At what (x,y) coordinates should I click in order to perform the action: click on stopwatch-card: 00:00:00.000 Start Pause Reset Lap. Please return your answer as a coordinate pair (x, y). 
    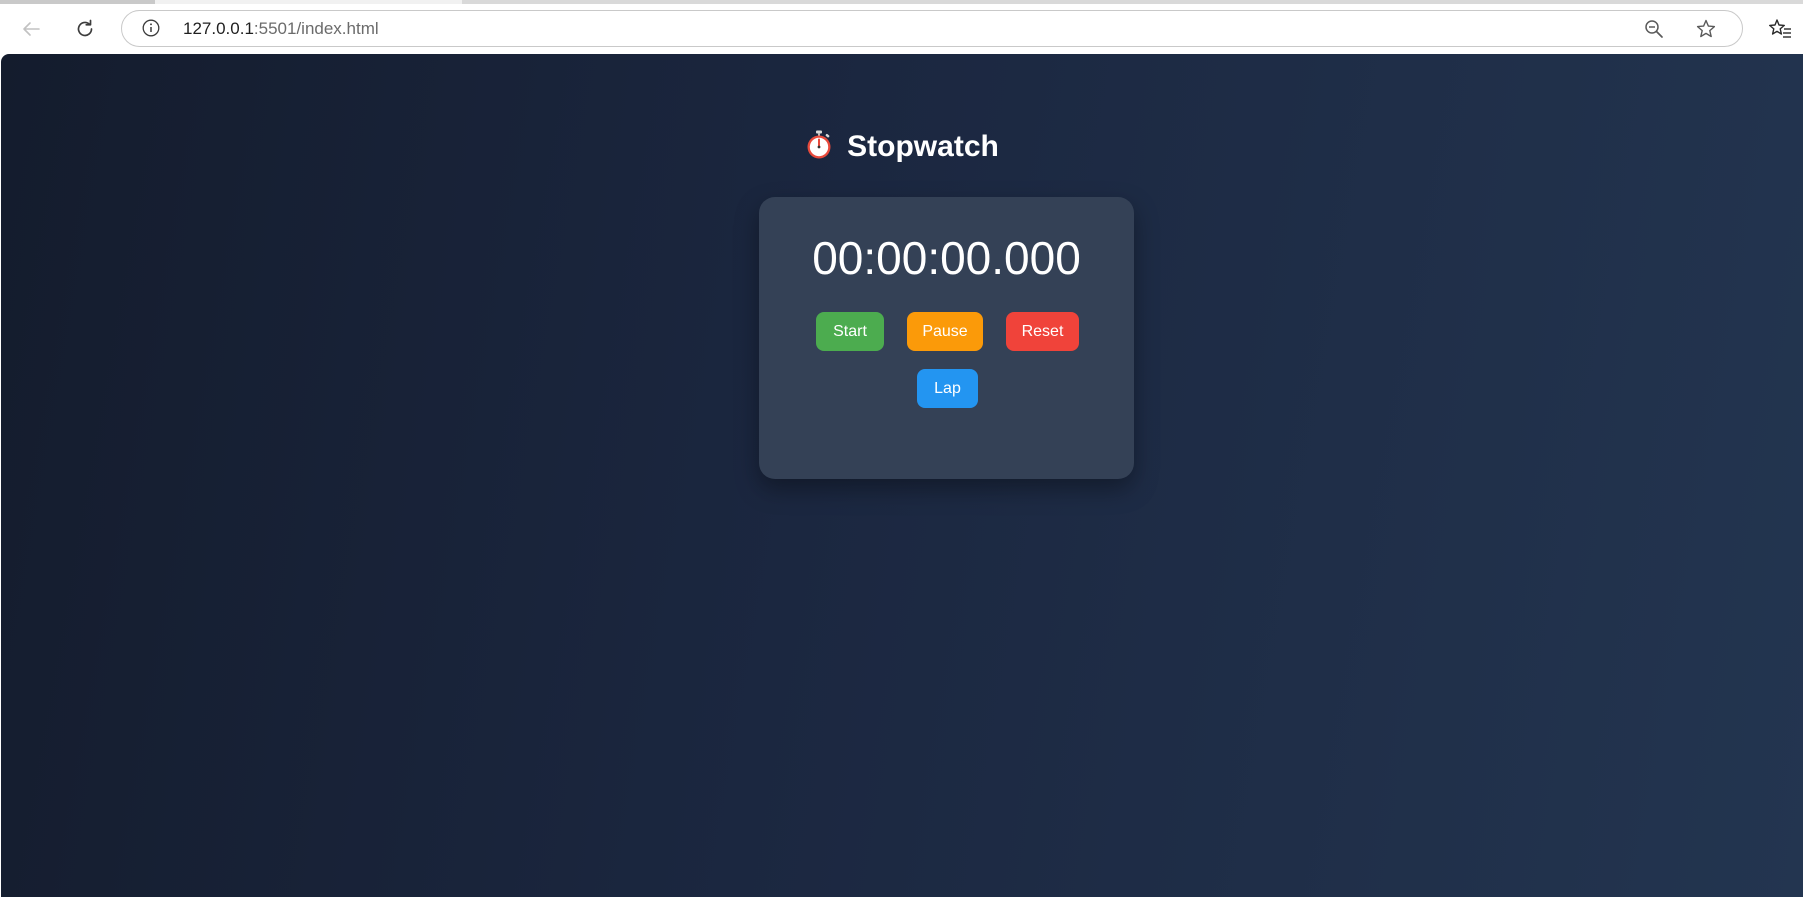
    Looking at the image, I should click on (946, 338).